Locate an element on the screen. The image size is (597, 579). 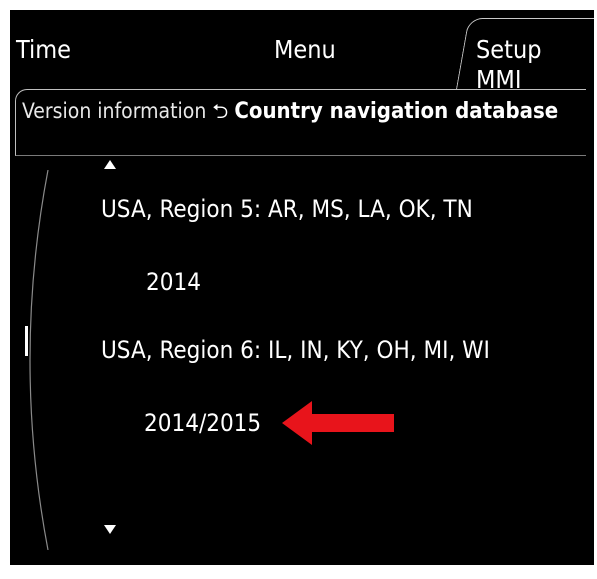
tab-menu: Menu is located at coordinates (305, 50).